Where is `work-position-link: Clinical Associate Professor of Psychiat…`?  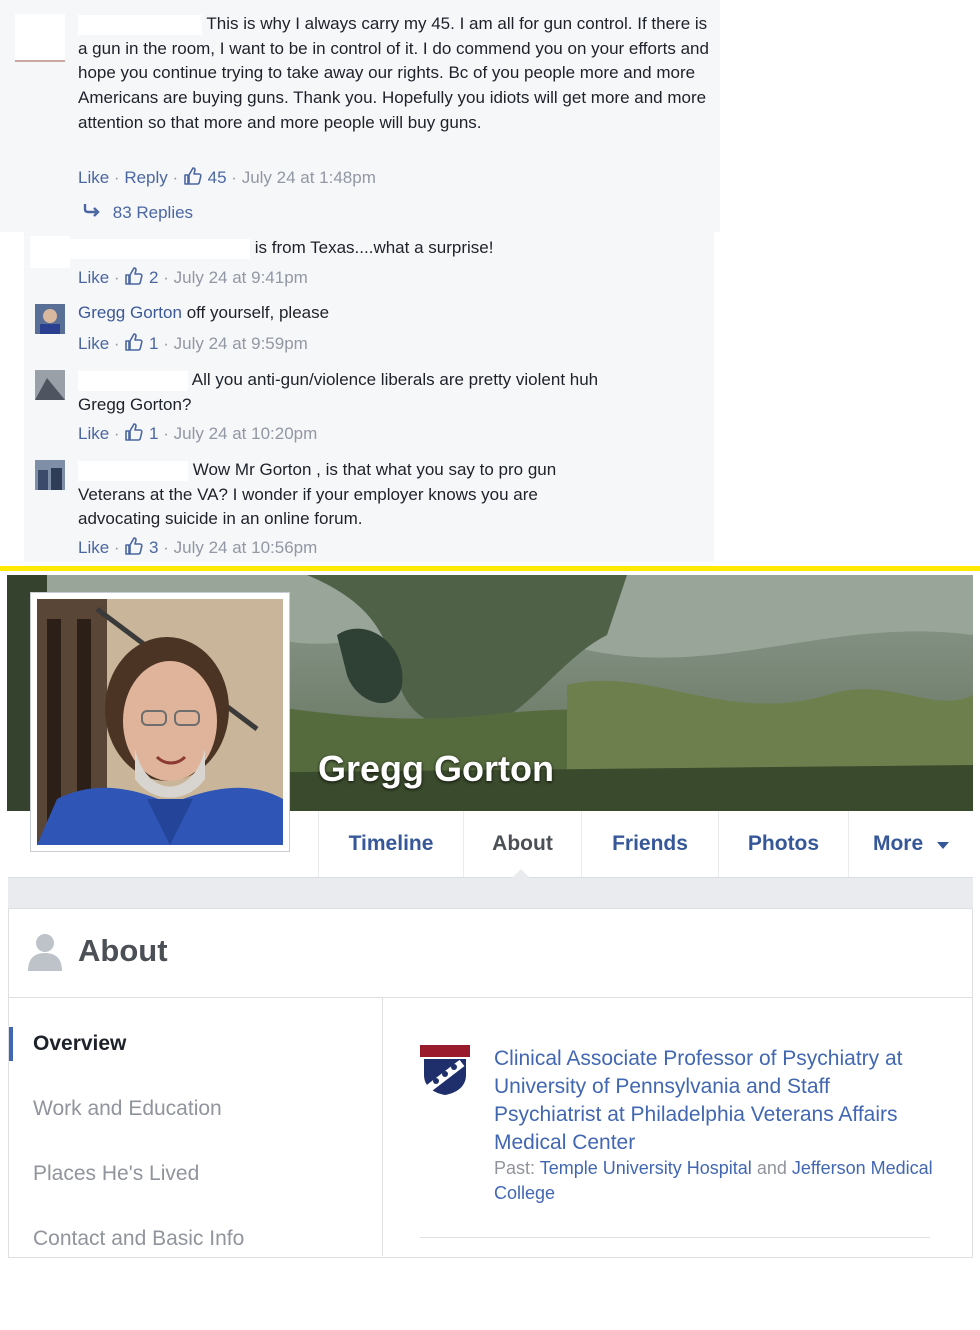 work-position-link: Clinical Associate Professor of Psychiat… is located at coordinates (714, 1101).